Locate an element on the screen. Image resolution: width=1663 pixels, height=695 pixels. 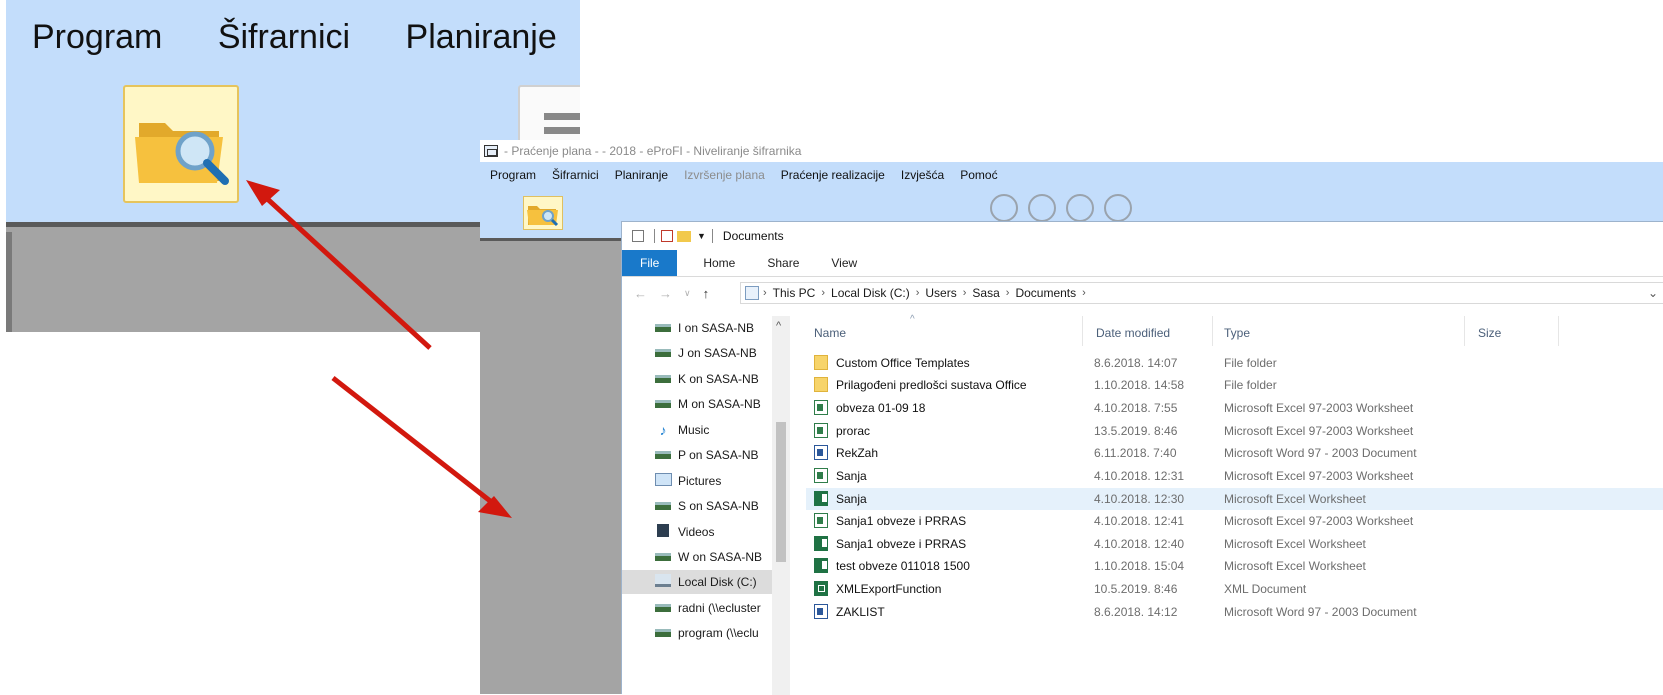
word-icon is located at coordinates (821, 452).